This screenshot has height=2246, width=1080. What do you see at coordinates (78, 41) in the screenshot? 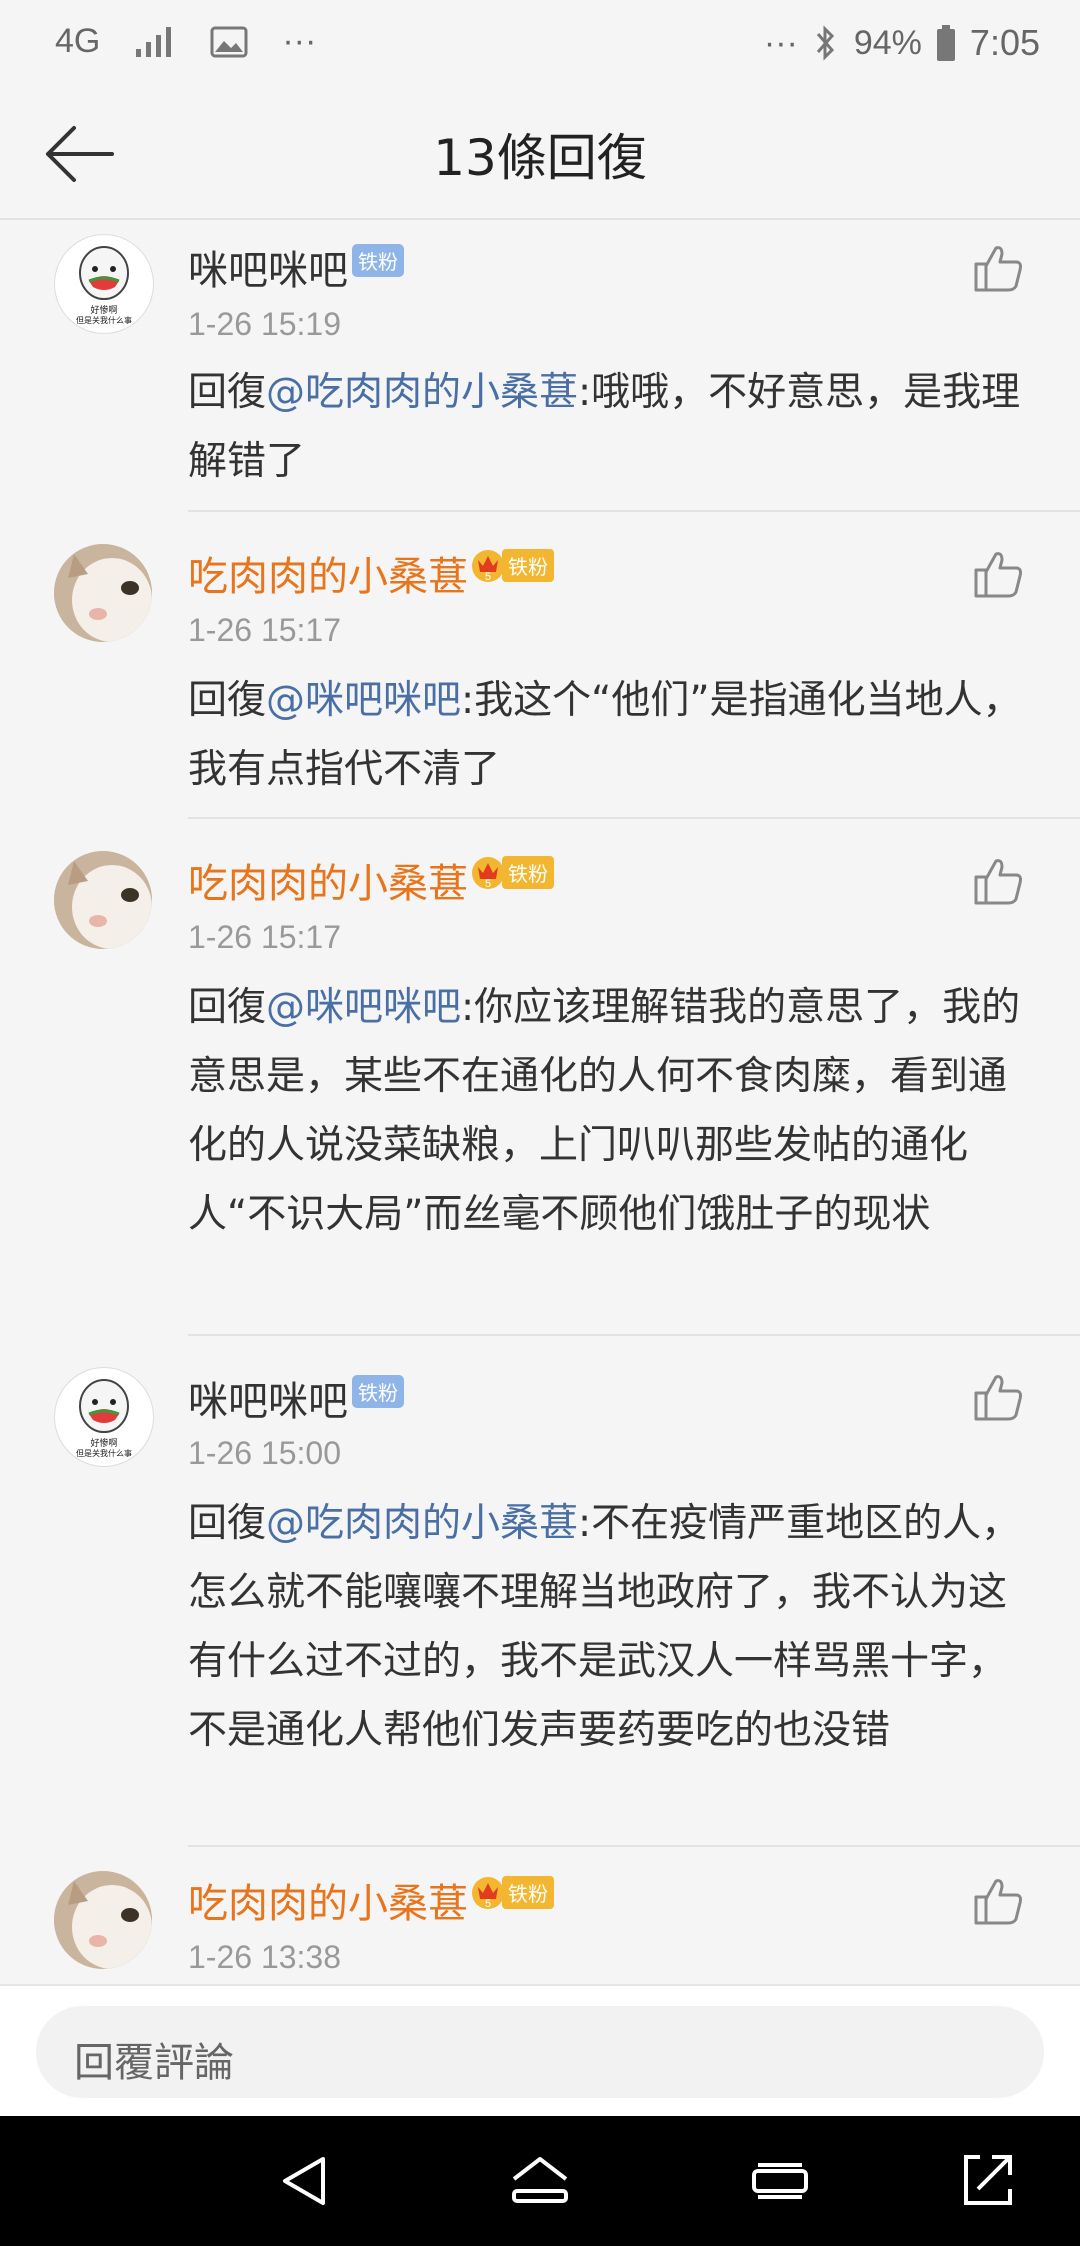
I see `network-indicator: 4G` at bounding box center [78, 41].